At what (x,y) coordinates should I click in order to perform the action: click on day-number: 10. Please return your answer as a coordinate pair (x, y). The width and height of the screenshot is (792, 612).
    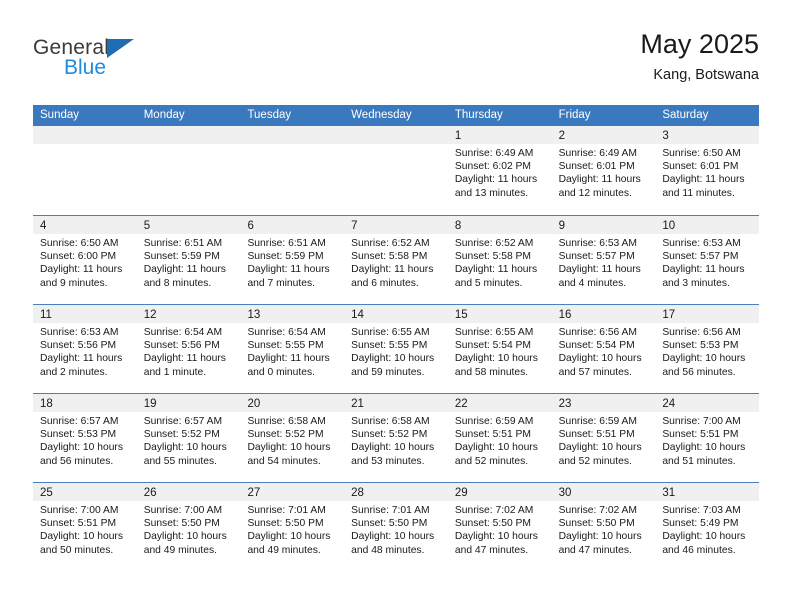
    Looking at the image, I should click on (669, 226).